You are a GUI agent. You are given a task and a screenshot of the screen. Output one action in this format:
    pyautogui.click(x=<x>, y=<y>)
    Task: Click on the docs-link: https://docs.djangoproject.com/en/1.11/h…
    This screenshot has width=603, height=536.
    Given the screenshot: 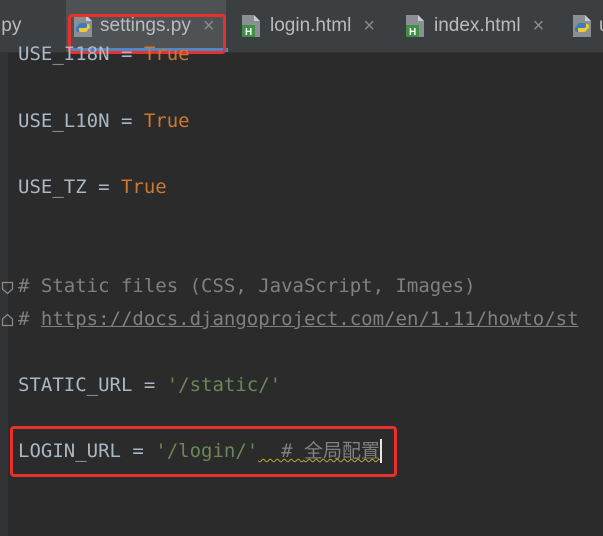 What is the action you would take?
    pyautogui.click(x=310, y=319)
    